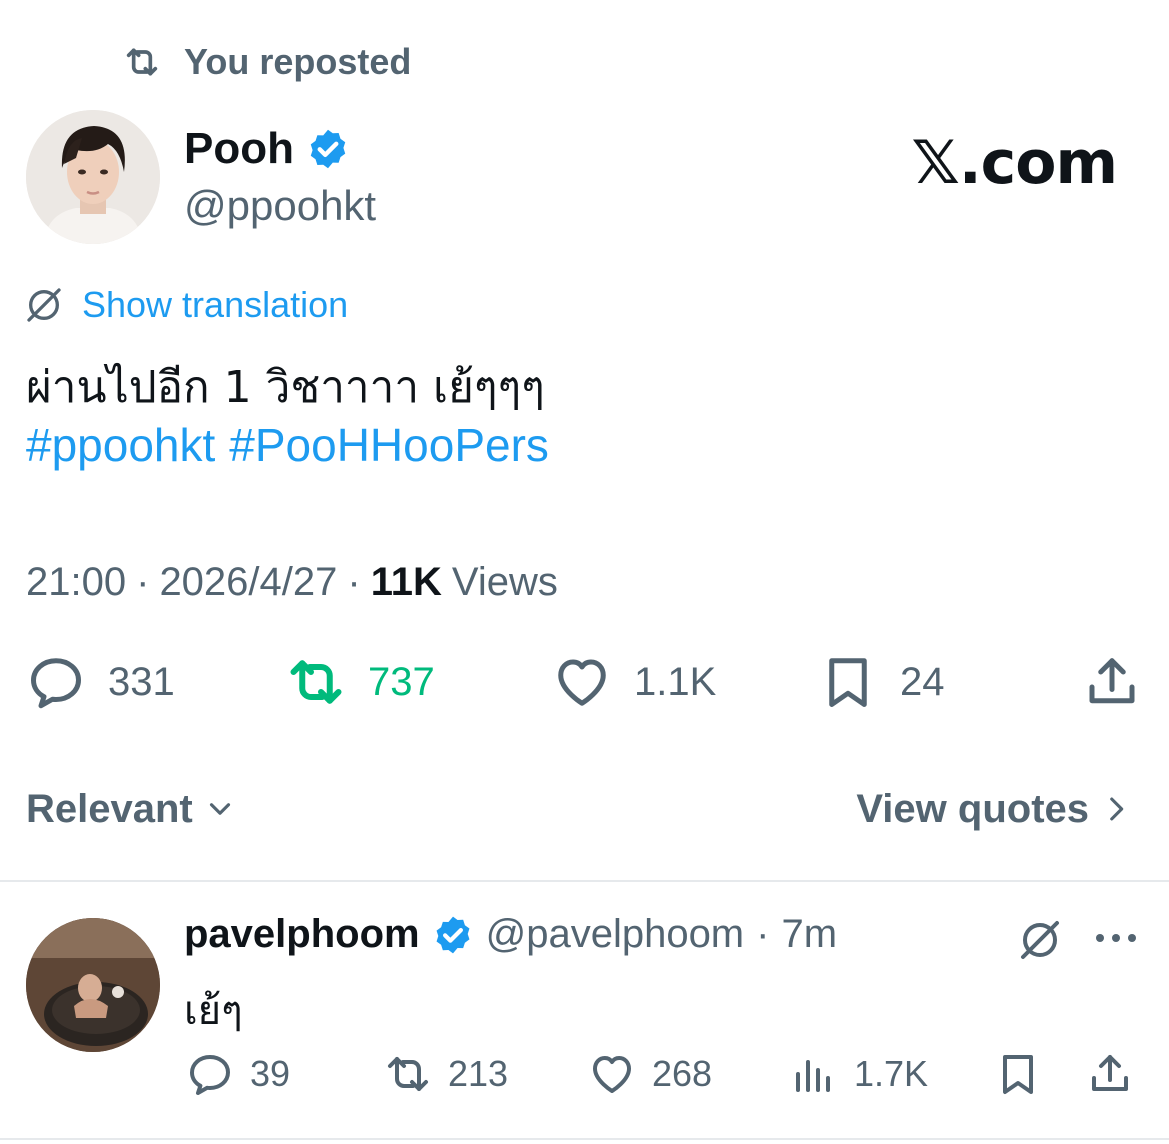  I want to click on reply-repost-count: 213, so click(478, 1073).